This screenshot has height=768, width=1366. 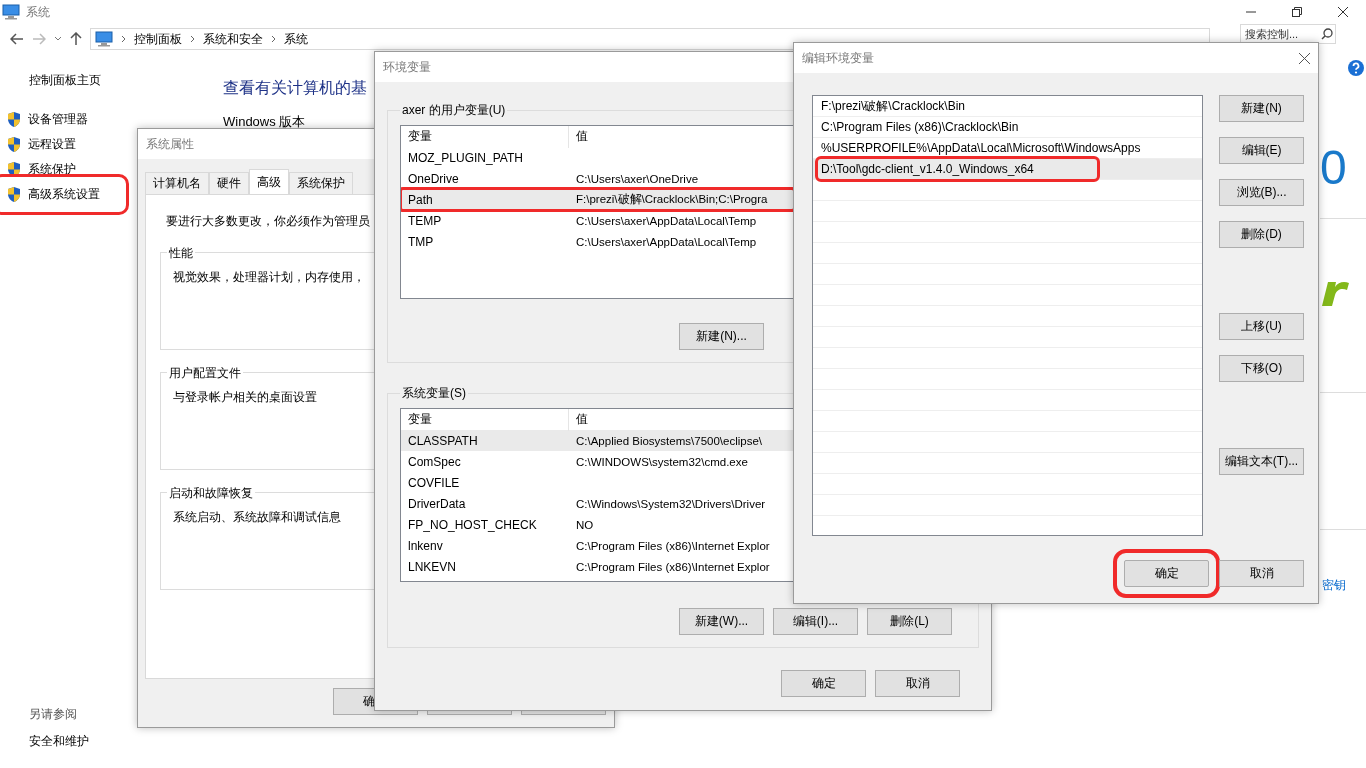 I want to click on variable-name: LNKEVN, so click(x=432, y=566).